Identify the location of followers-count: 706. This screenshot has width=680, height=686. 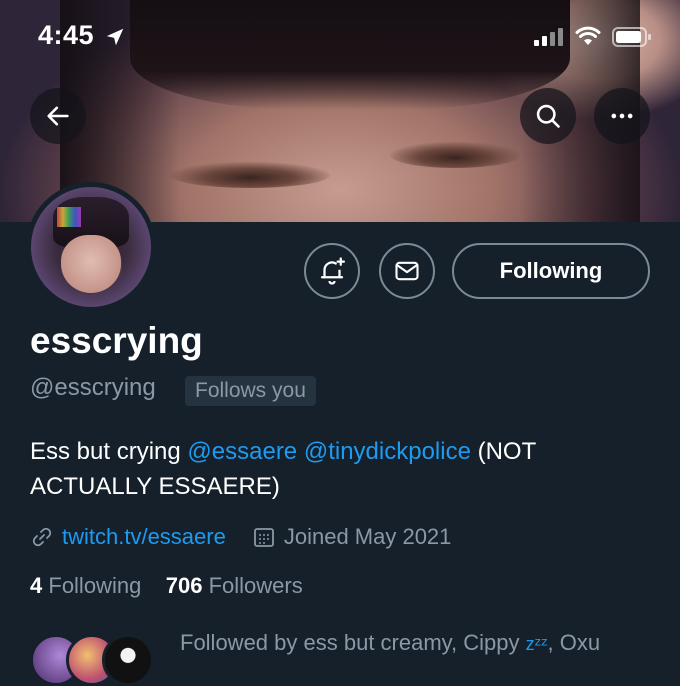
(184, 585).